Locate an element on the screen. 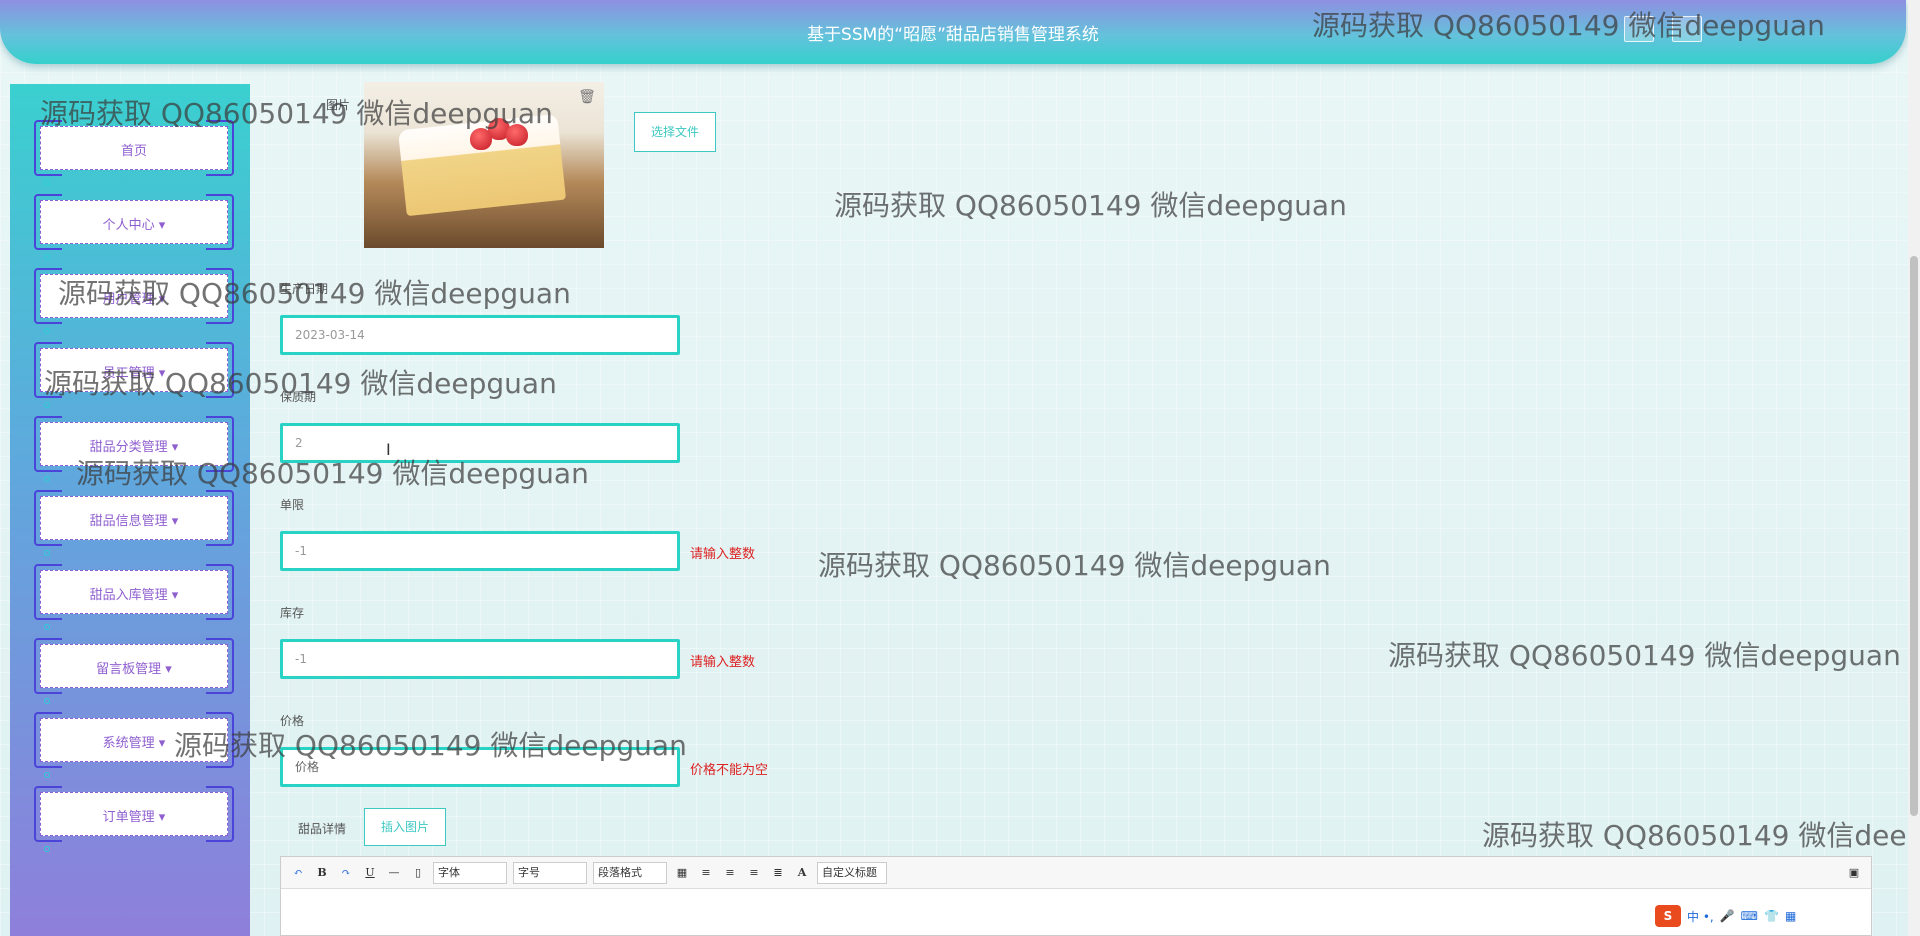  sidebar-item-label: 订单管理 ▾ is located at coordinates (134, 817).